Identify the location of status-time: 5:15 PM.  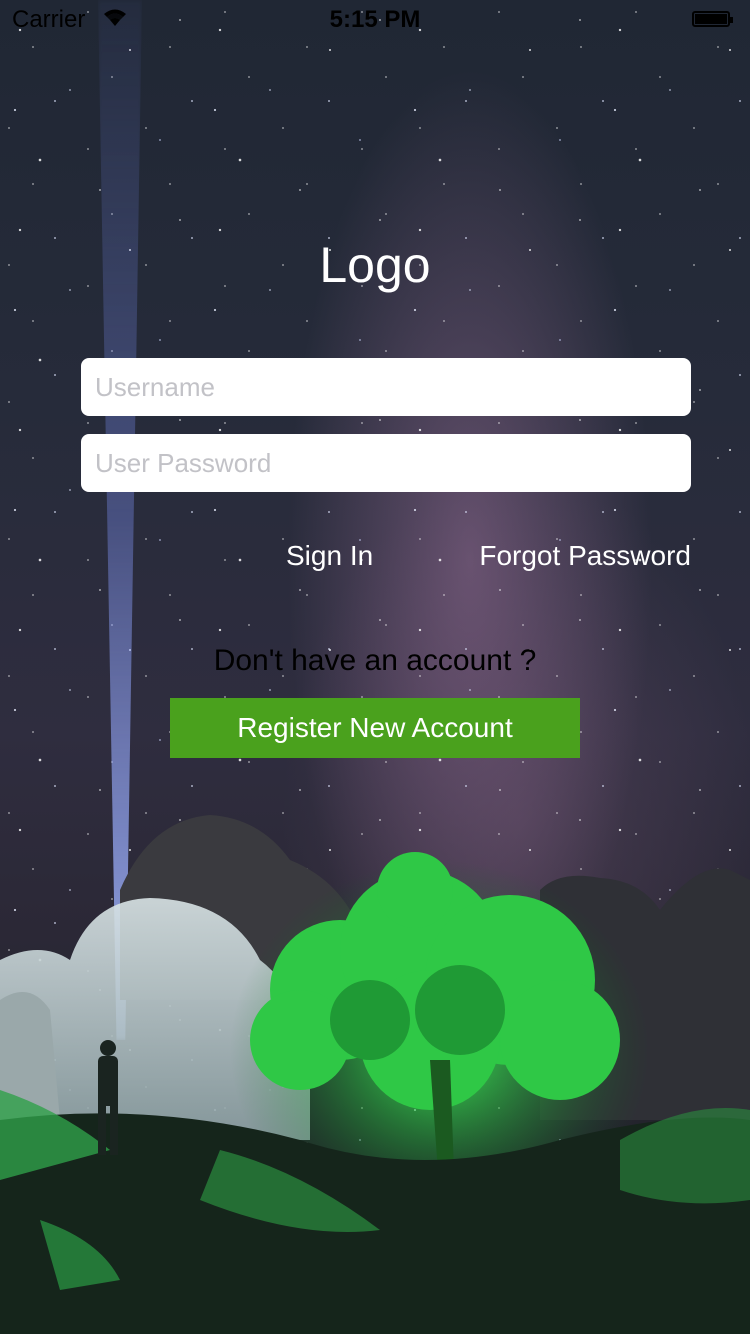
(375, 19).